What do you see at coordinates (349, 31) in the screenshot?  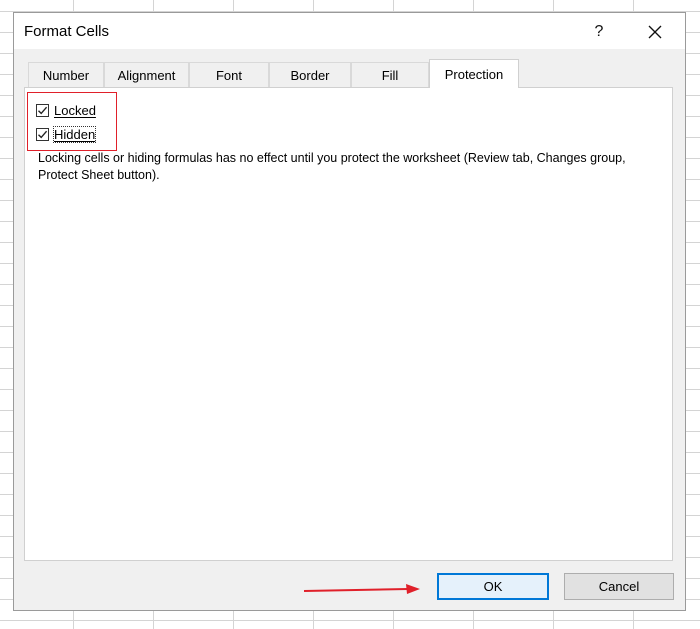 I see `title-bar: Format Cells ?` at bounding box center [349, 31].